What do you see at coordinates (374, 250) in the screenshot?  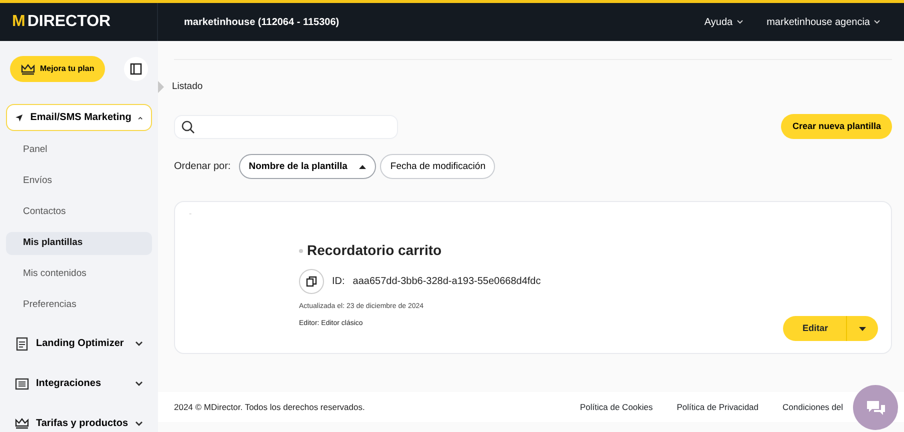 I see `template-title: Recordatorio carrito` at bounding box center [374, 250].